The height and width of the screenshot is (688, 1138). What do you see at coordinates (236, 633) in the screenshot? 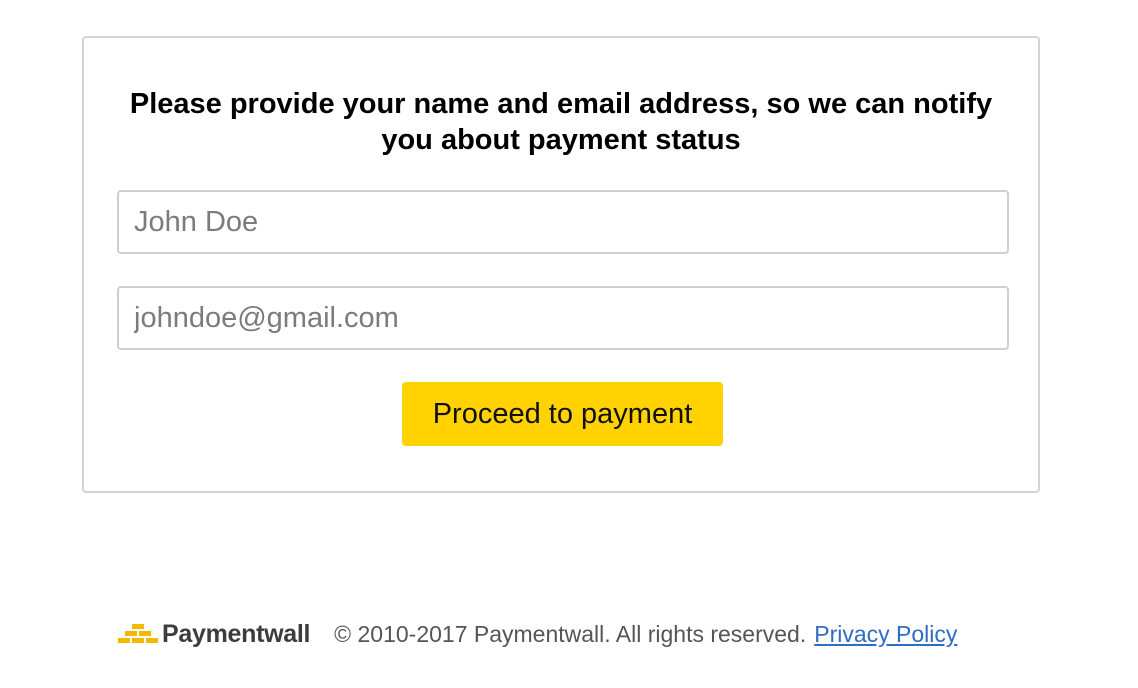
I see `brand-name: Paymentwall` at bounding box center [236, 633].